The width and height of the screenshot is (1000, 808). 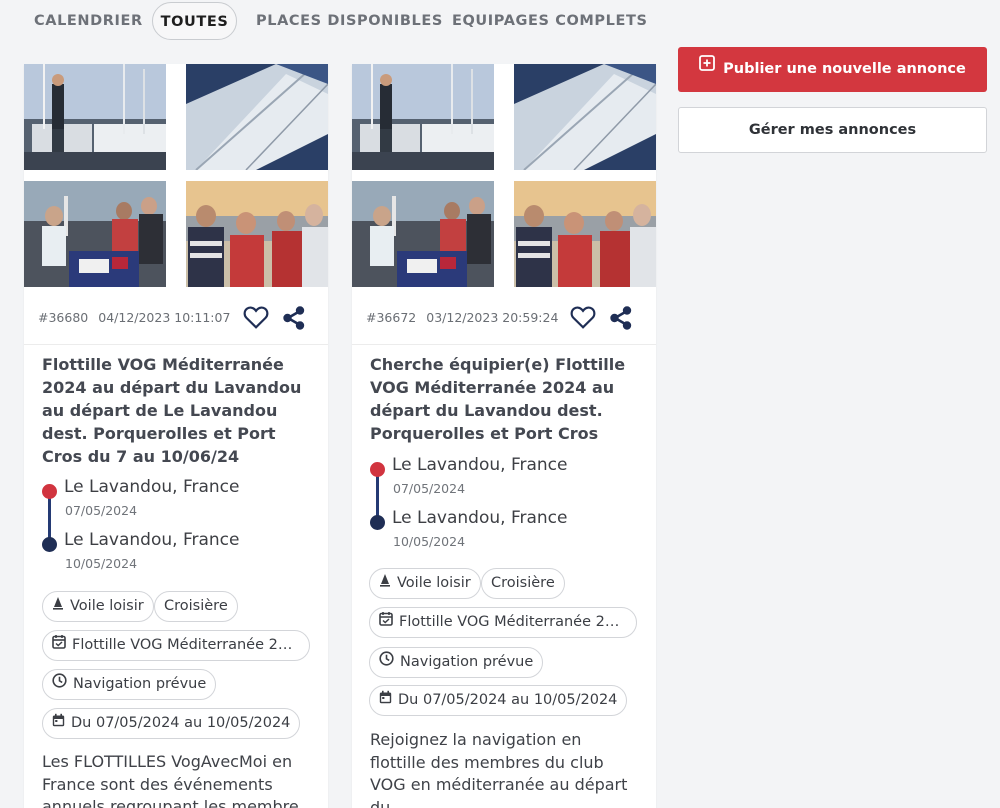 I want to click on manage-listings-button: Gérer mes annonces, so click(x=832, y=130).